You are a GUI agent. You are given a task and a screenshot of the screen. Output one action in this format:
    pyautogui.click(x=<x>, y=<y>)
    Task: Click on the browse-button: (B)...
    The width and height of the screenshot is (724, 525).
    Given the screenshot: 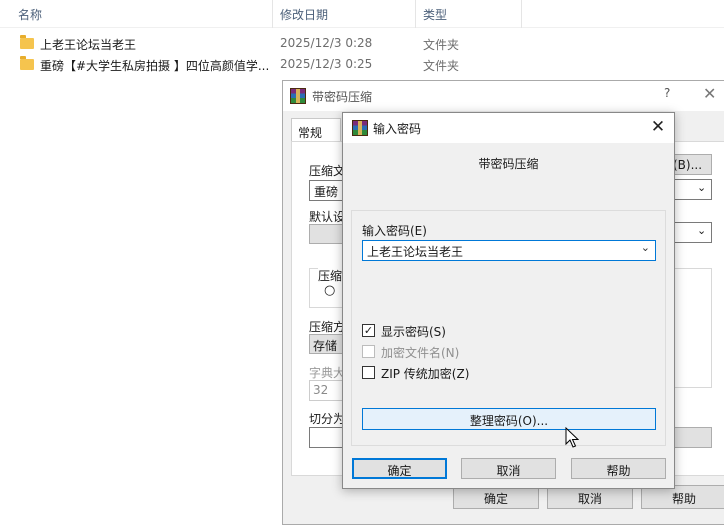 What is the action you would take?
    pyautogui.click(x=691, y=164)
    